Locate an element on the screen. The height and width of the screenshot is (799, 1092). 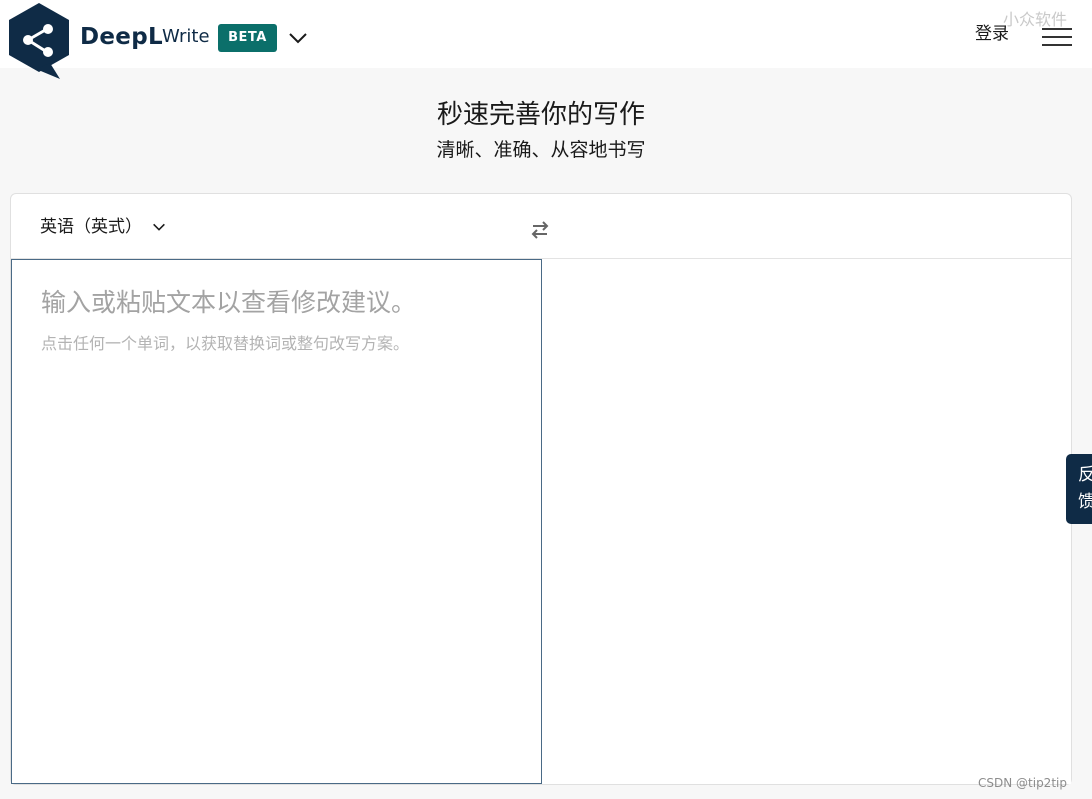
language-select-label: 英语（英式） is located at coordinates (91, 227).